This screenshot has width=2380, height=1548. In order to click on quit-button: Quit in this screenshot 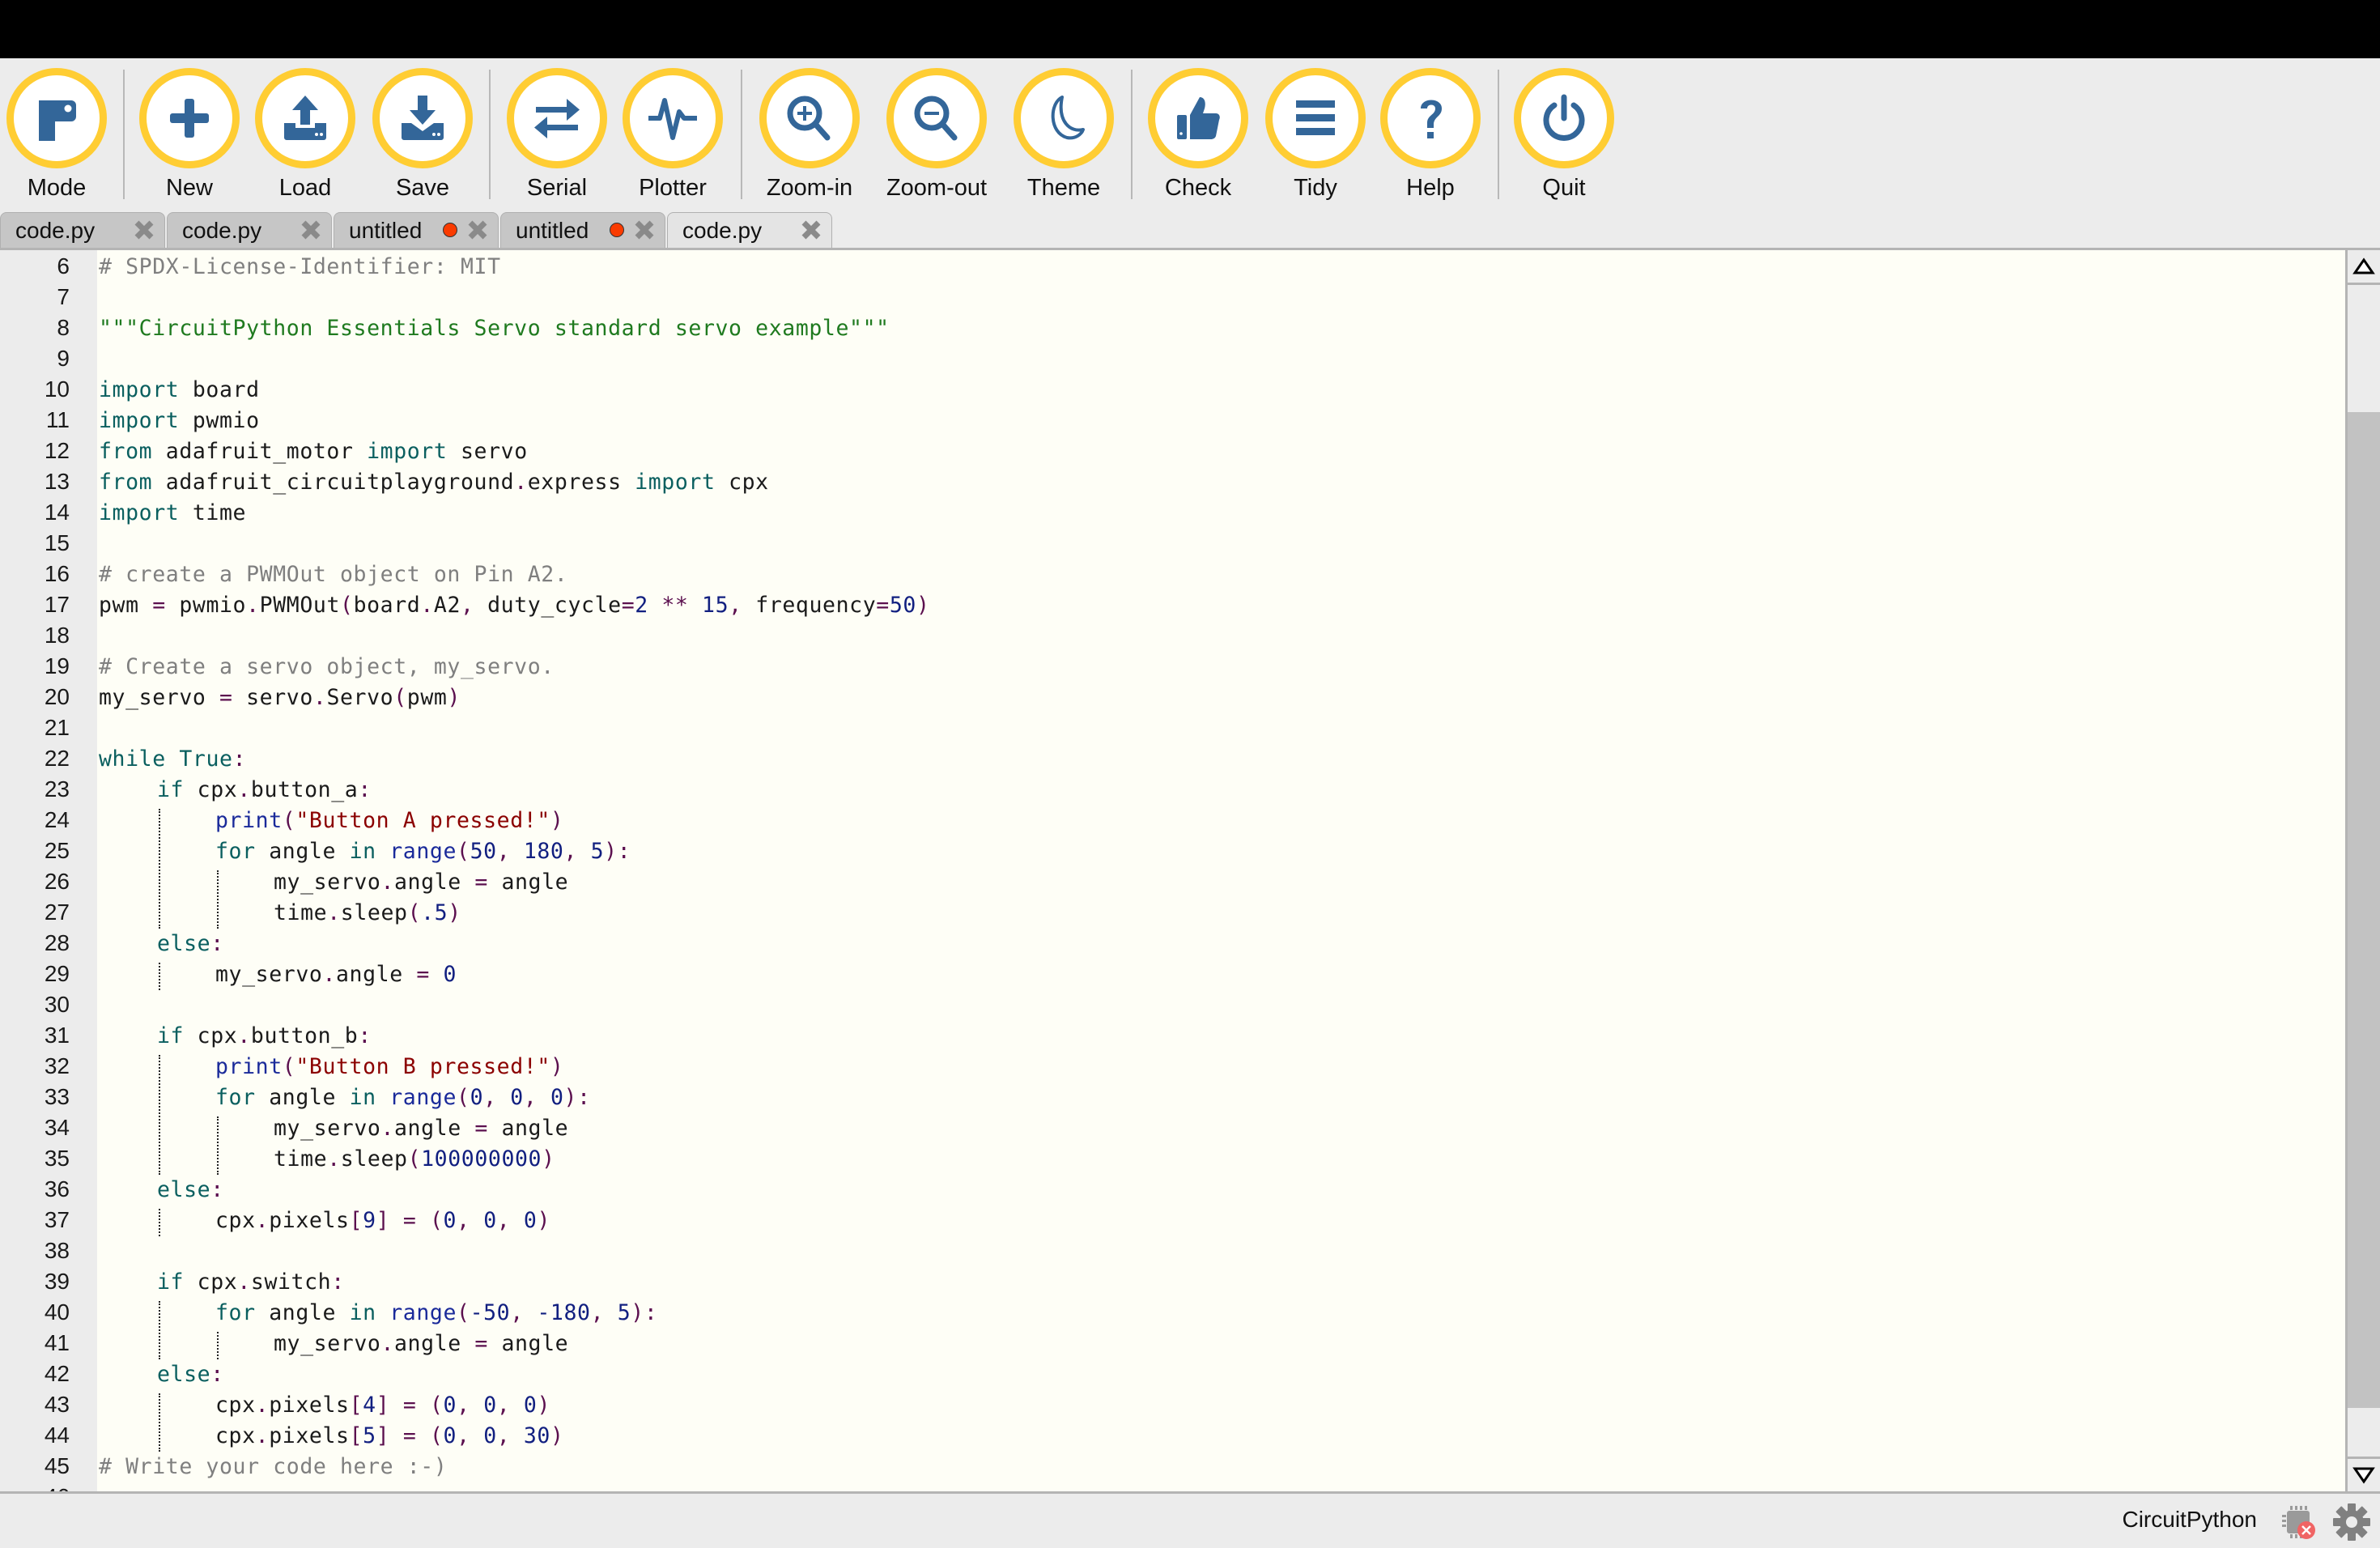, I will do `click(1564, 135)`.